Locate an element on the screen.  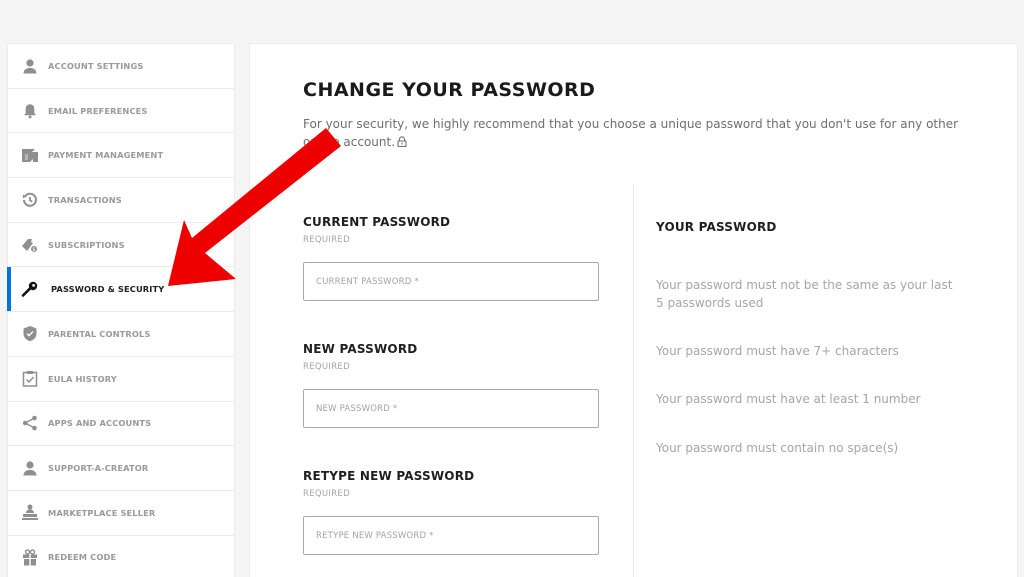
sidebar-item-label: MARKETPLACE SELLER is located at coordinates (102, 512).